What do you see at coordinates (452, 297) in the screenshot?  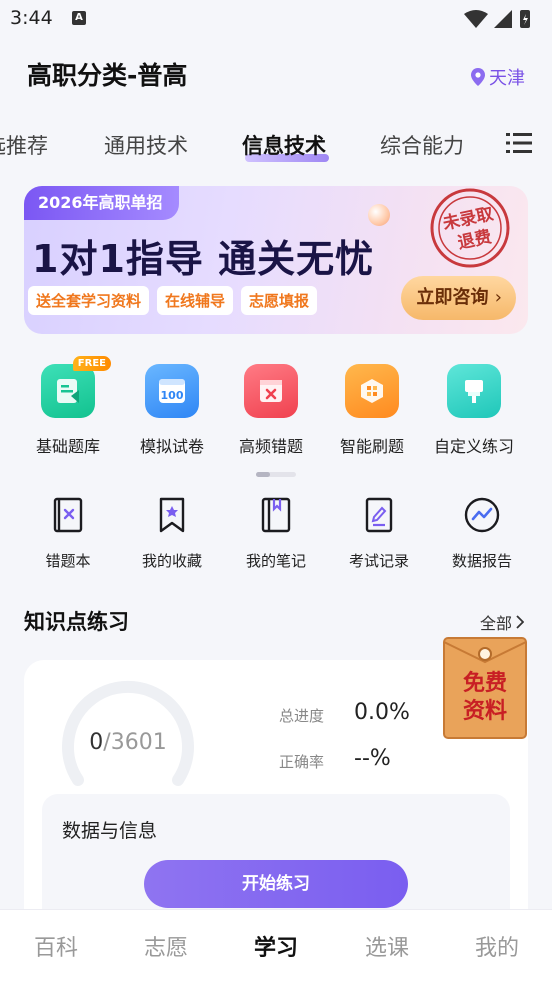 I see `consult-button-label: 立即咨询` at bounding box center [452, 297].